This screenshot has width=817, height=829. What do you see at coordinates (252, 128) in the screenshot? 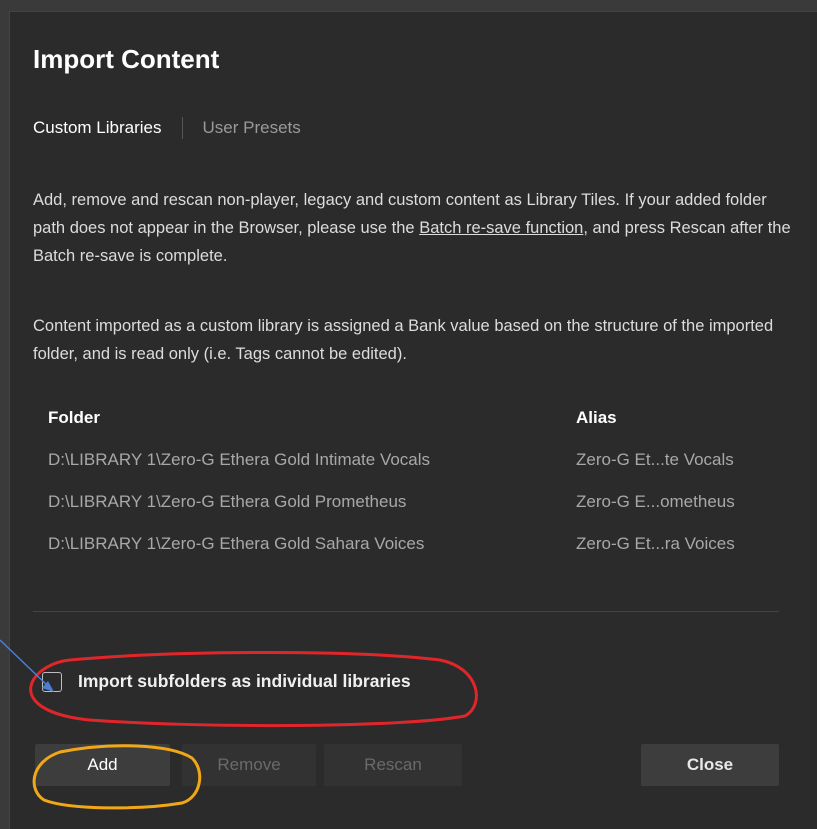
I see `tab-user-presets: User Presets` at bounding box center [252, 128].